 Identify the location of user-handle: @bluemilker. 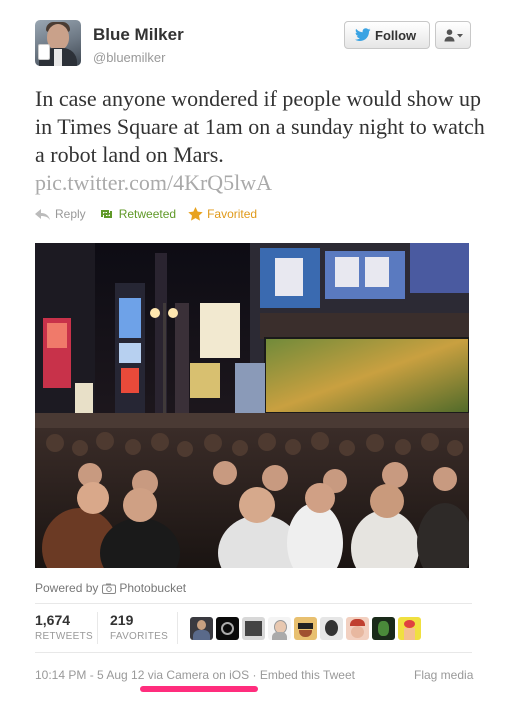
(129, 57).